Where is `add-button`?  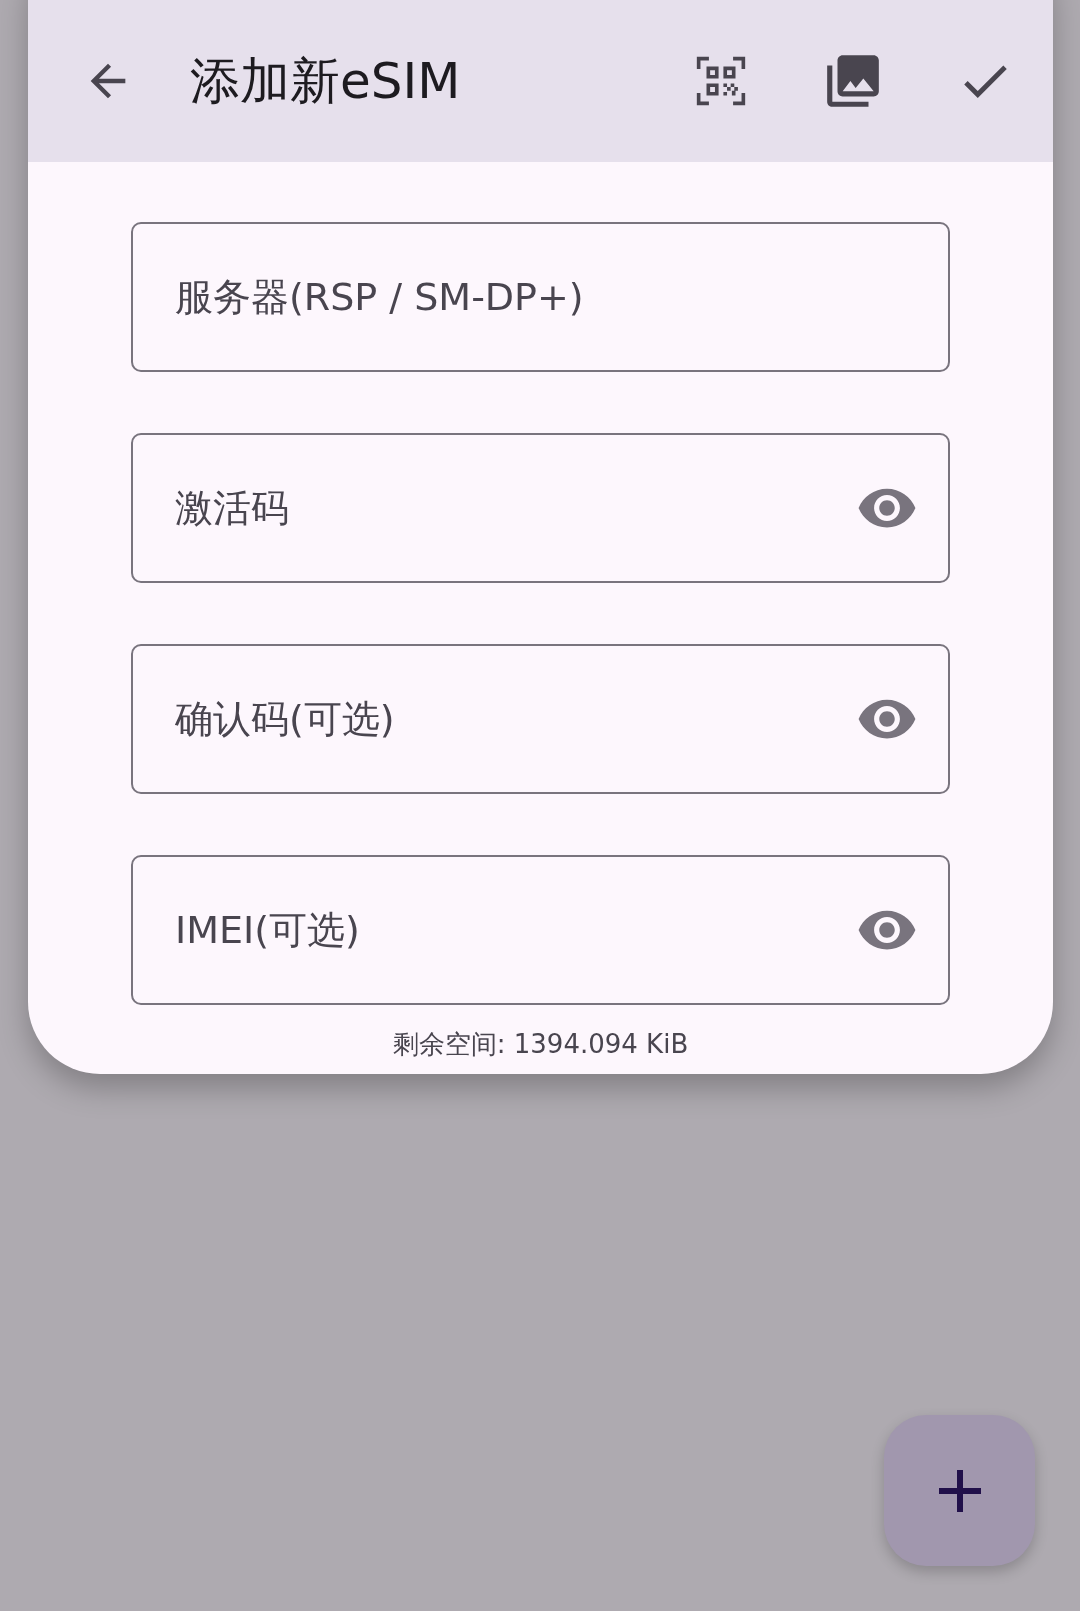
add-button is located at coordinates (959, 1490).